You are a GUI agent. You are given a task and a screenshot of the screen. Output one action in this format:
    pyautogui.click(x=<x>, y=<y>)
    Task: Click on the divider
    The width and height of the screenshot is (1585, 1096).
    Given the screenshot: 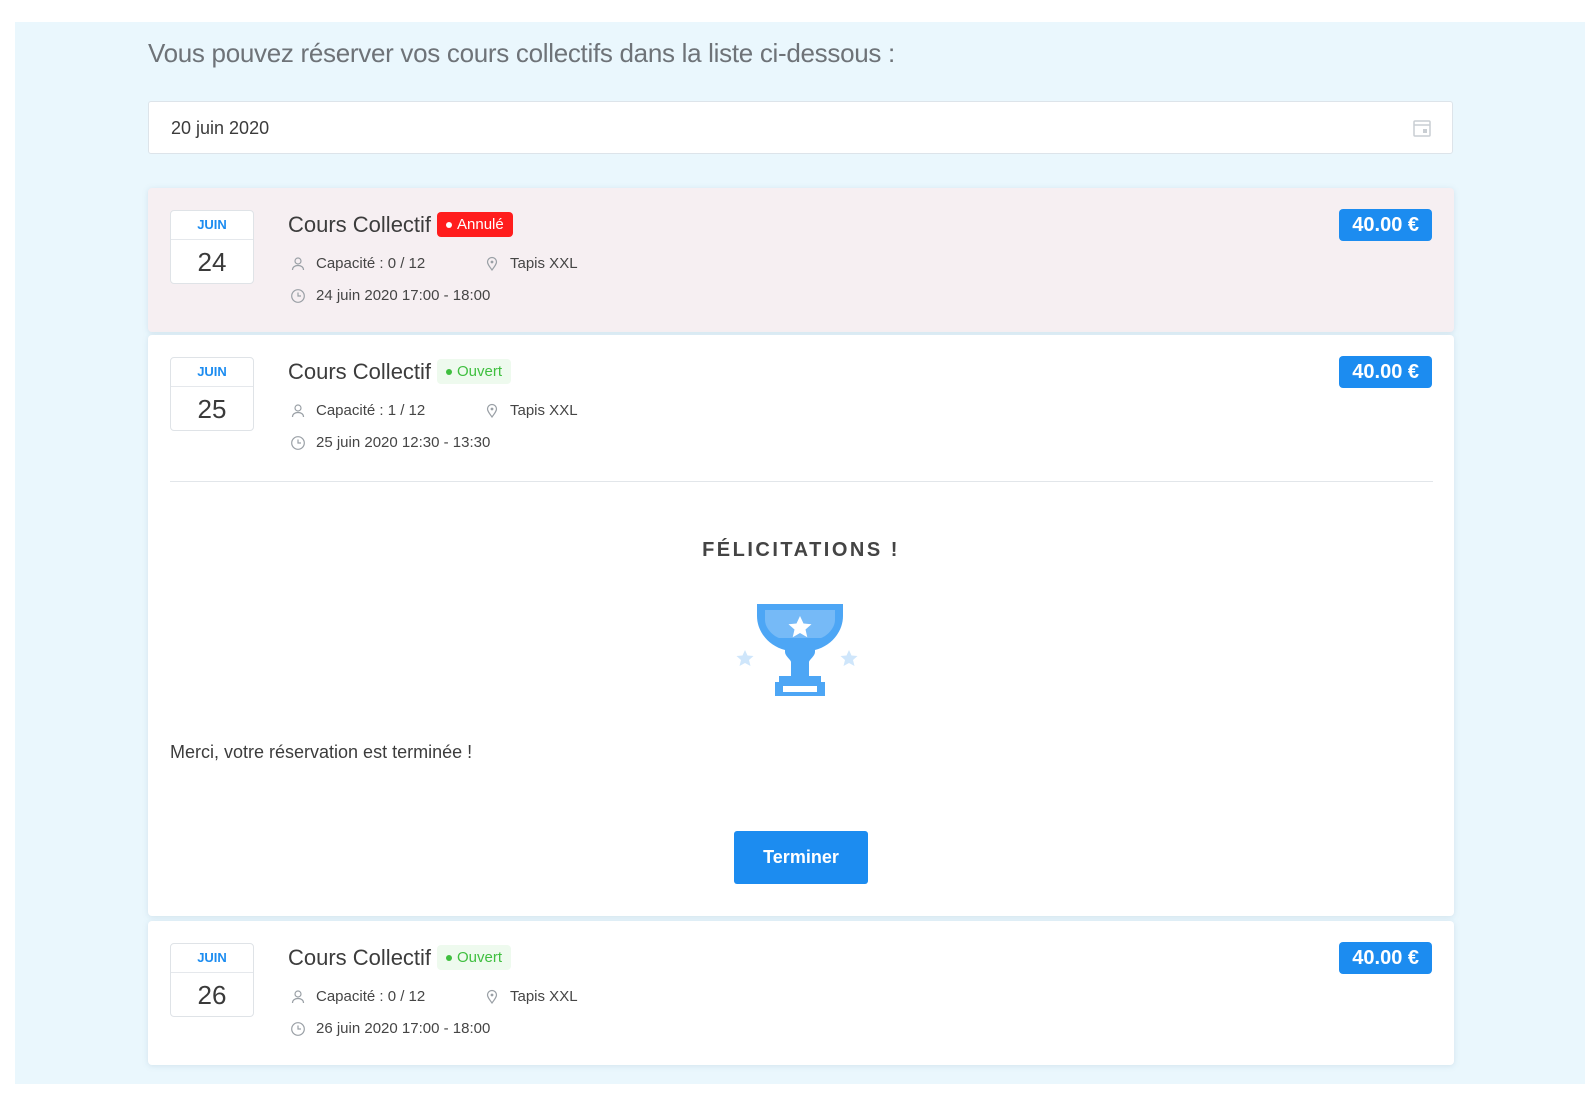 What is the action you would take?
    pyautogui.click(x=801, y=481)
    